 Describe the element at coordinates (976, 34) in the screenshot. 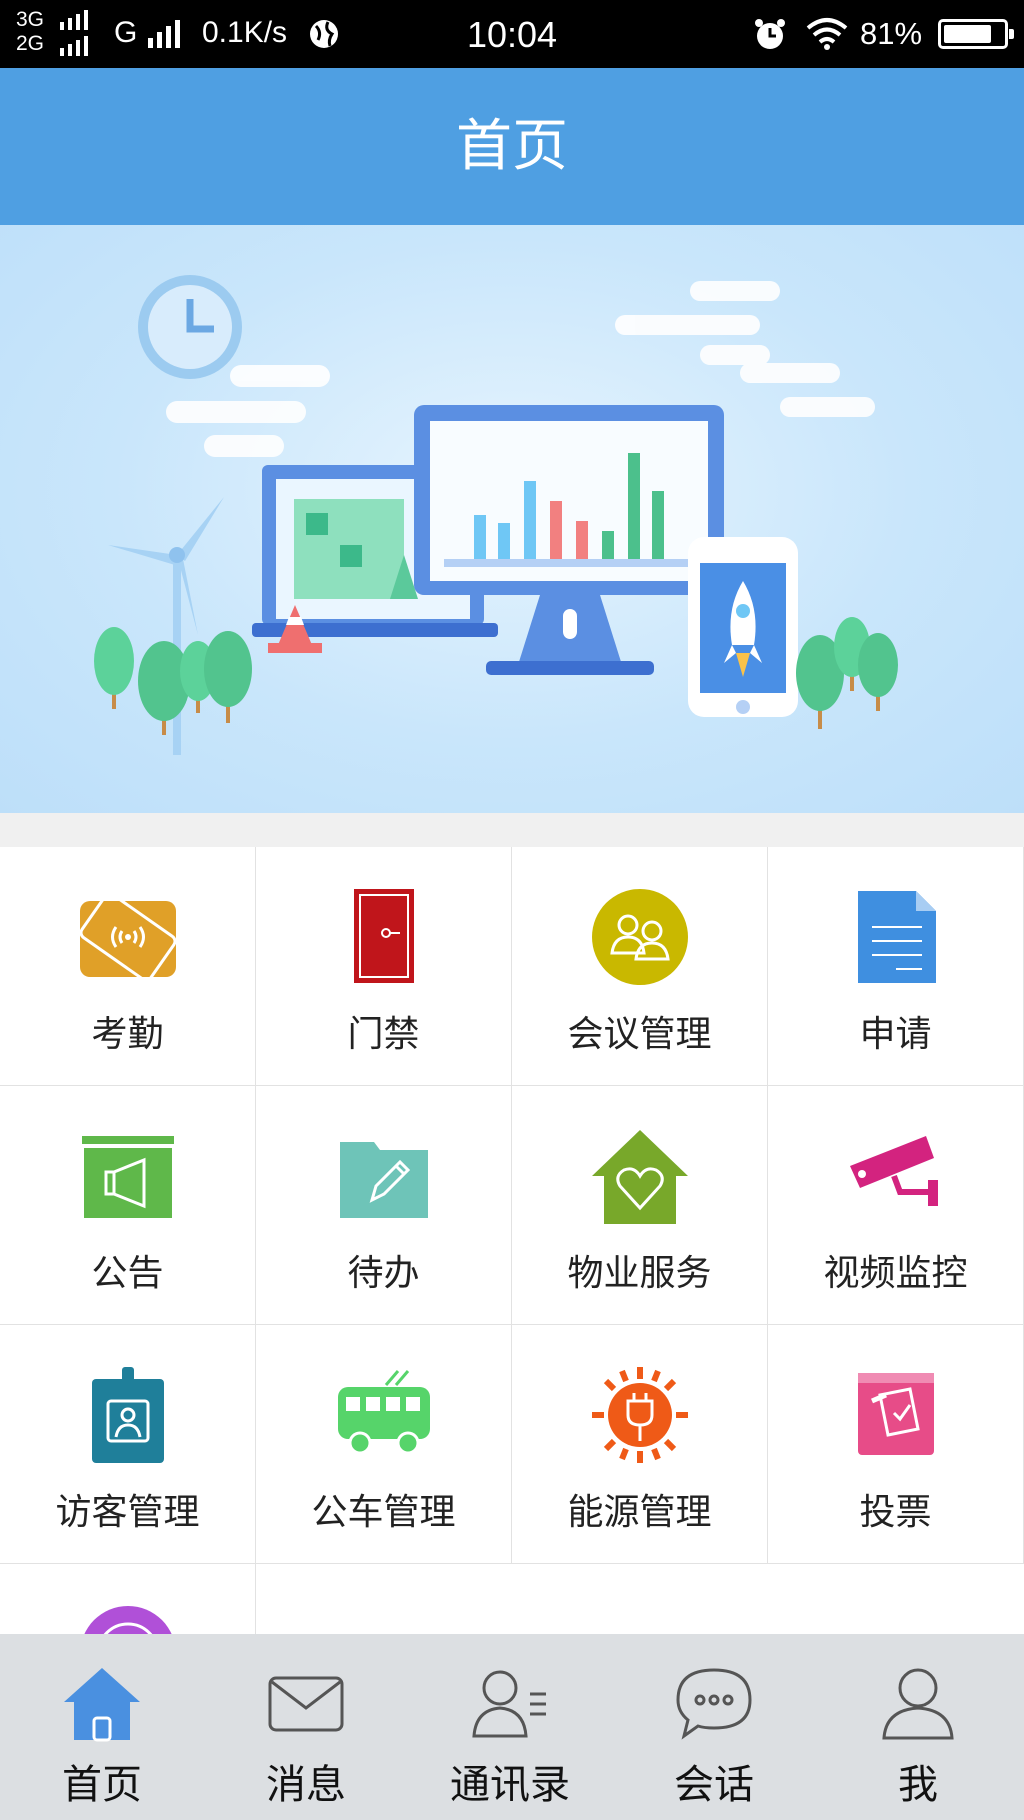

I see `battery-icon` at that location.